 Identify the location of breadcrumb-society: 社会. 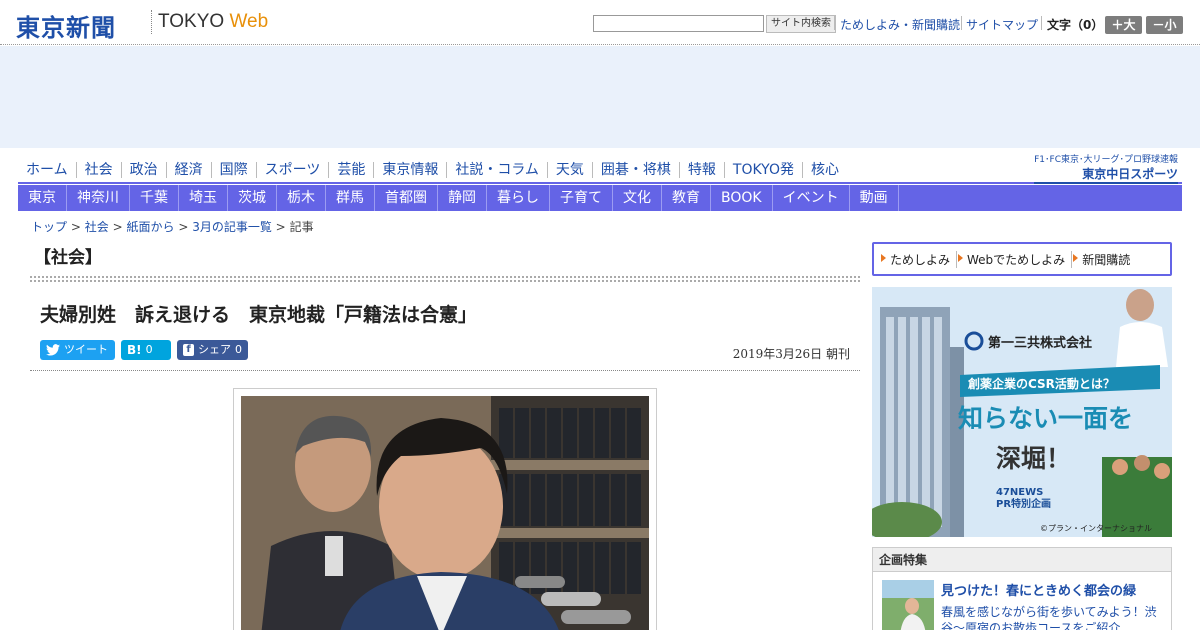
(97, 227).